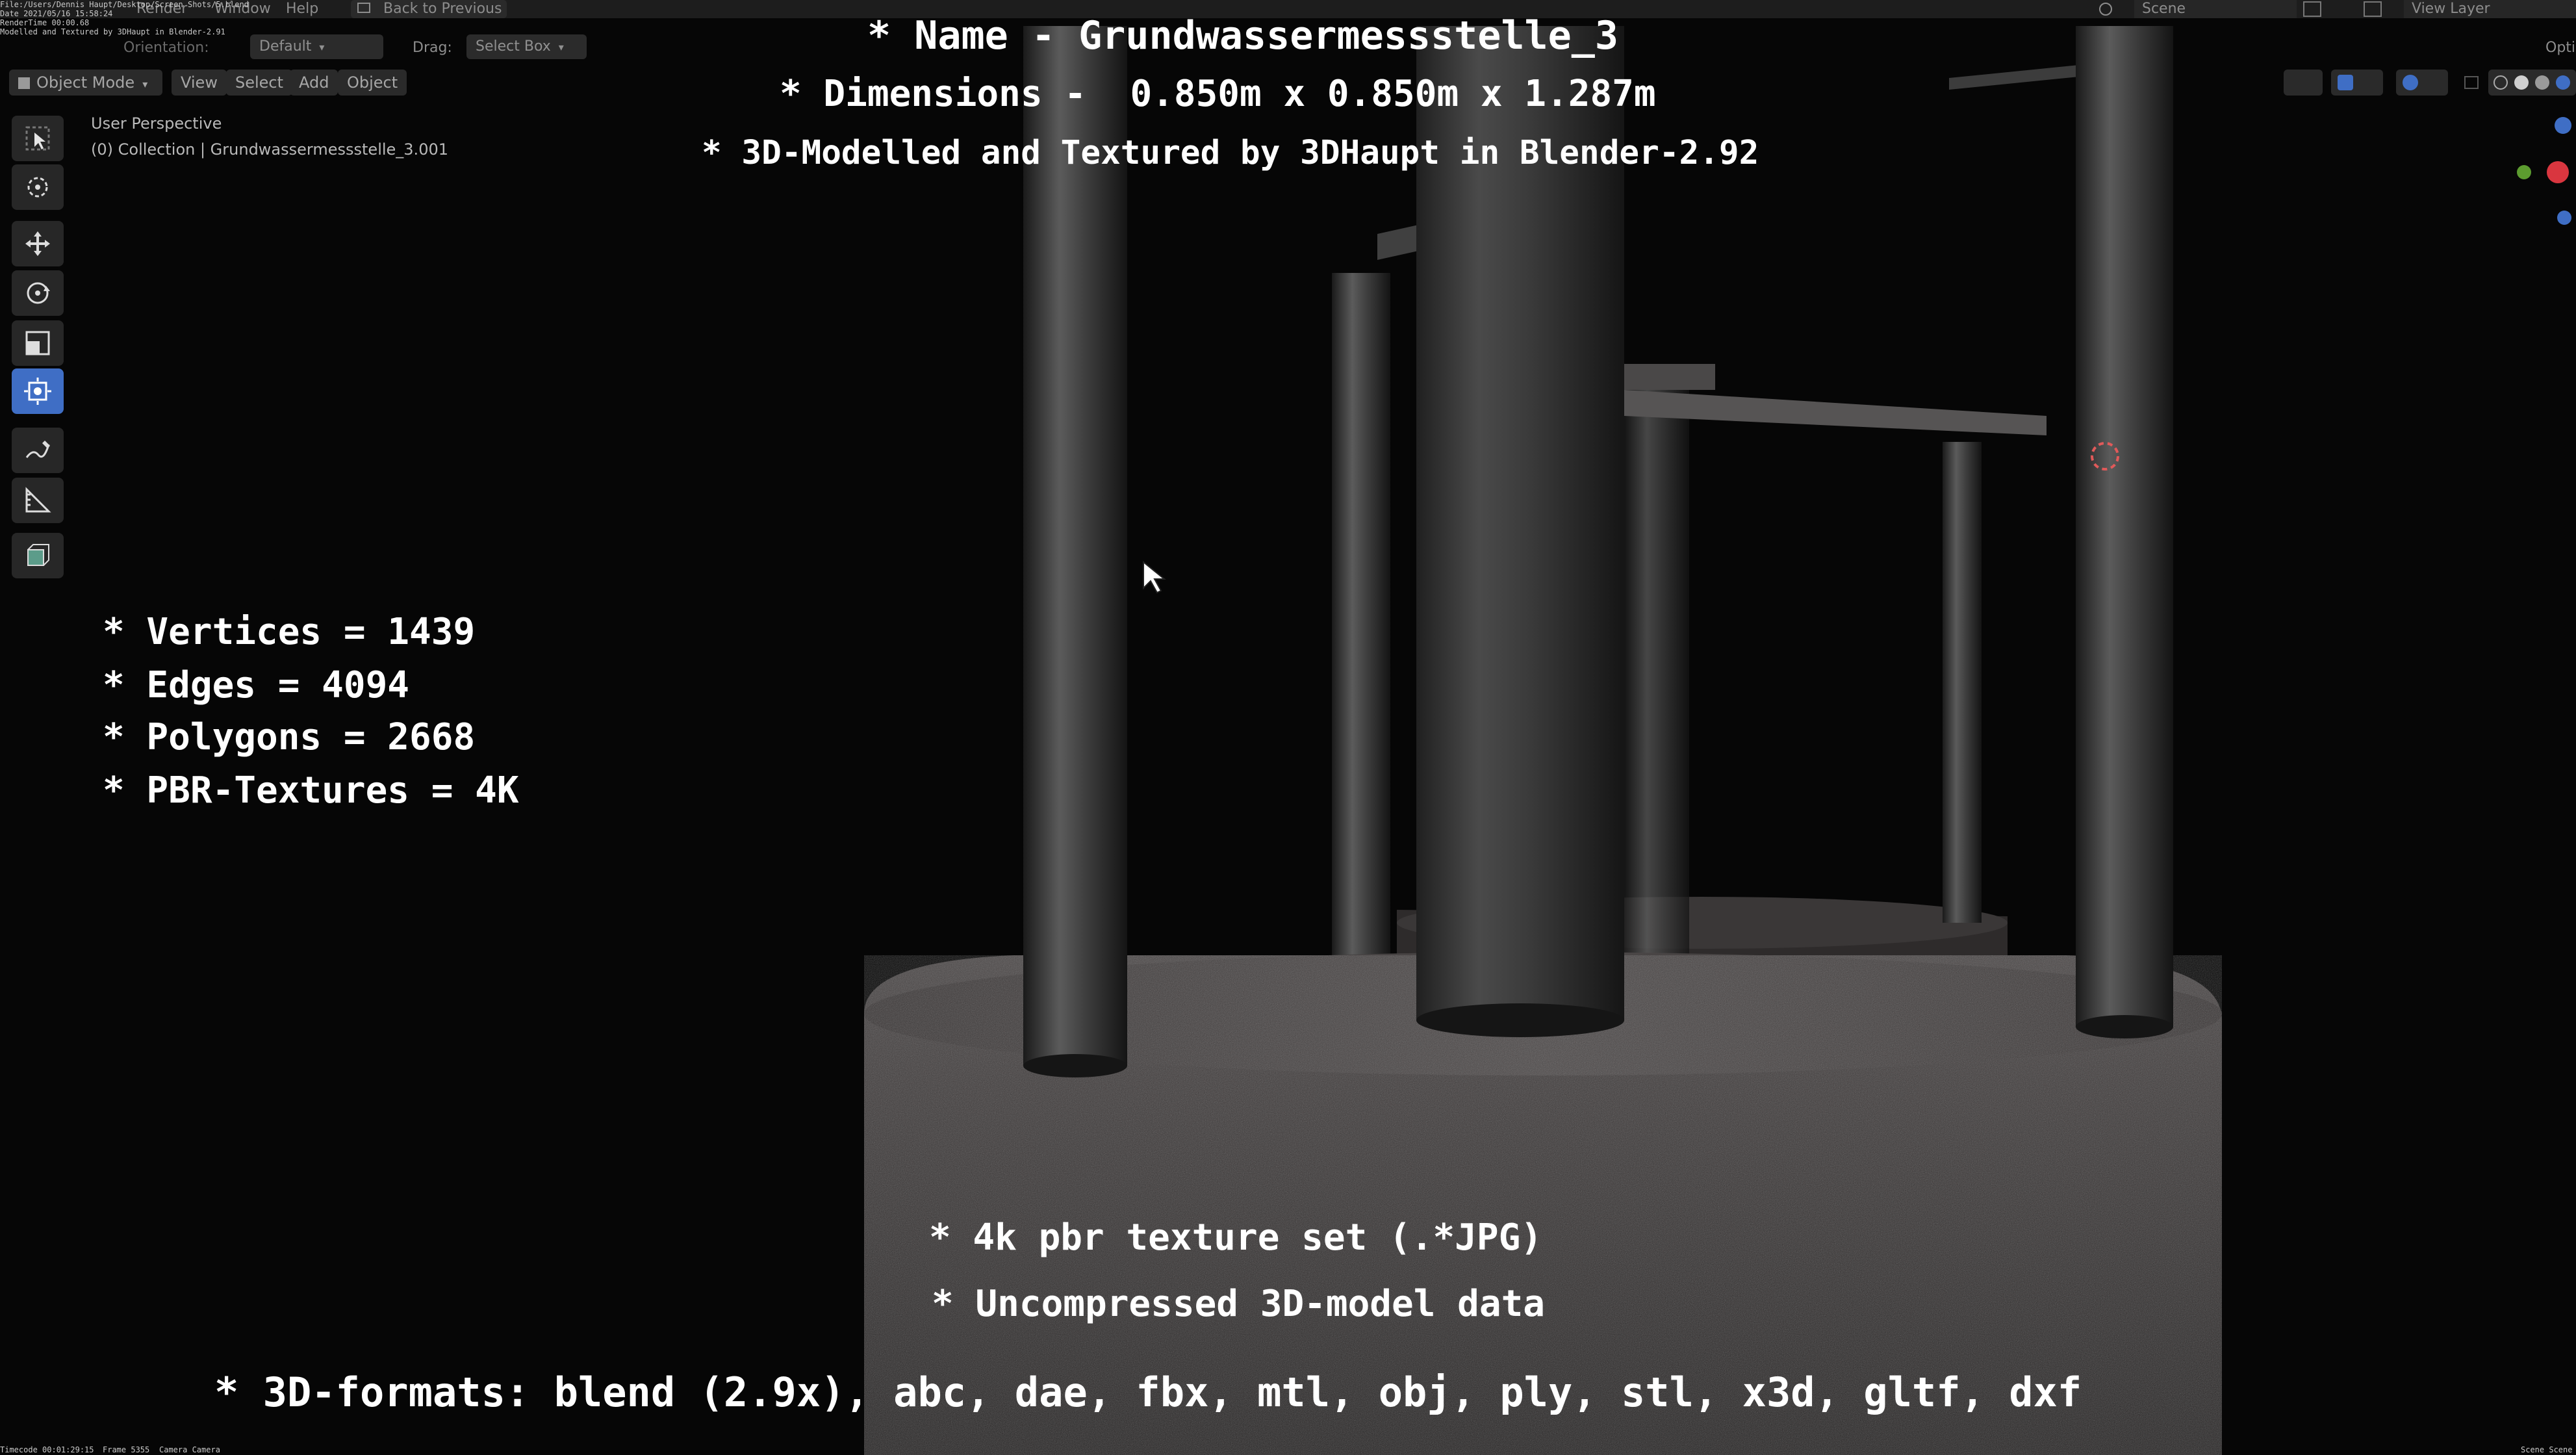 This screenshot has width=2576, height=1455. Describe the element at coordinates (1242, 35) in the screenshot. I see `model-name: * Name - Grundwassermessstelle_3` at that location.